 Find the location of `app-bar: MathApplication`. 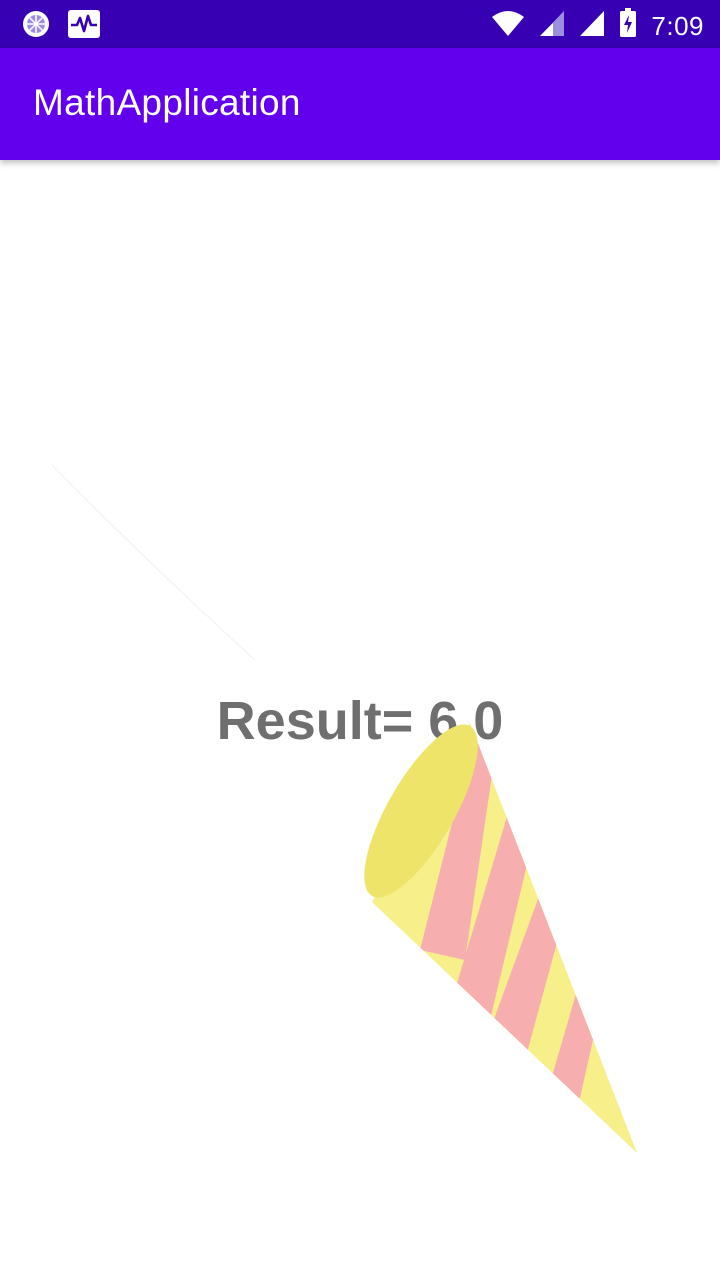

app-bar: MathApplication is located at coordinates (360, 104).